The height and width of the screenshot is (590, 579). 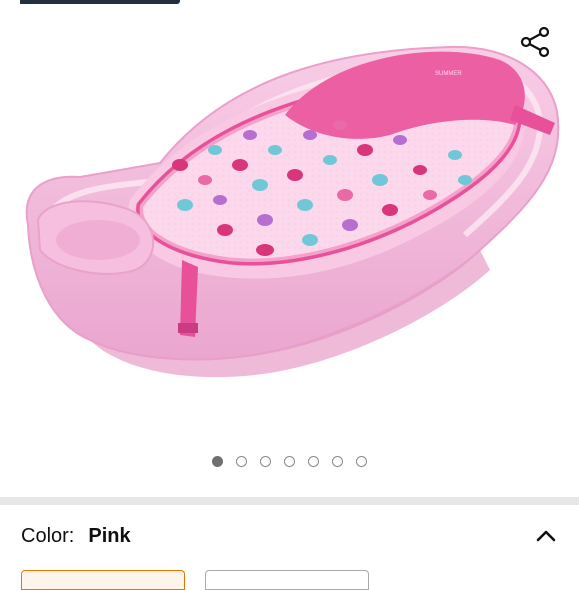 I want to click on chevron-up-icon, so click(x=546, y=536).